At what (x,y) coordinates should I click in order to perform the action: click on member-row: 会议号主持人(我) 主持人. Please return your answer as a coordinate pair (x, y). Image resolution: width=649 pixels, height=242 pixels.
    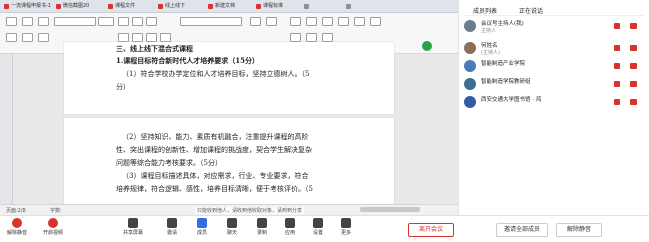
    Looking at the image, I should click on (555, 26).